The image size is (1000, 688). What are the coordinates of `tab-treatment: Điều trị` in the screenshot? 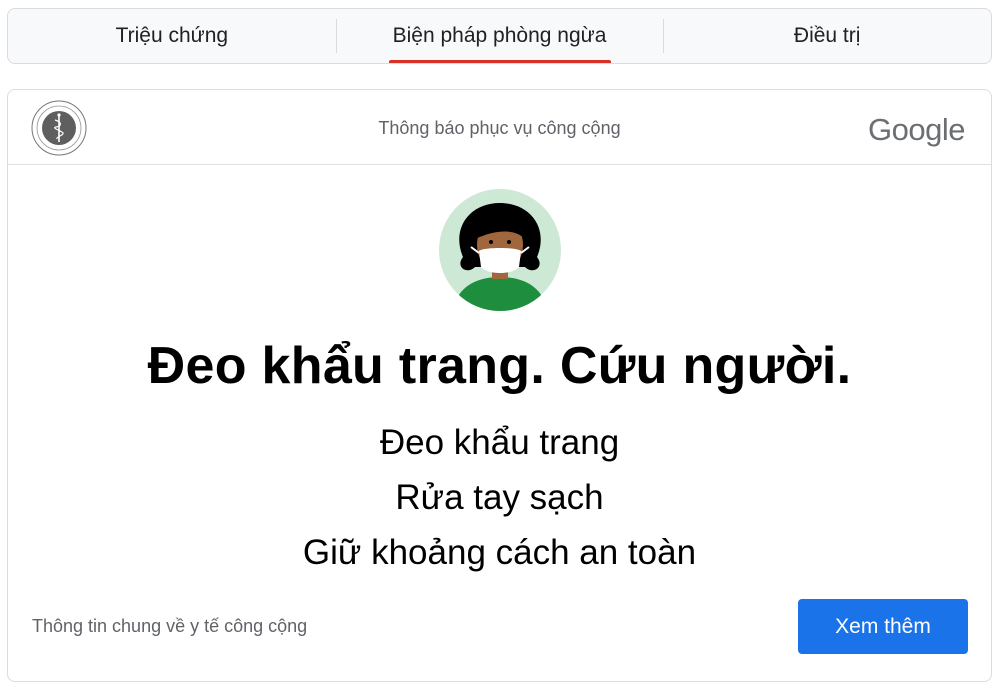 It's located at (827, 36).